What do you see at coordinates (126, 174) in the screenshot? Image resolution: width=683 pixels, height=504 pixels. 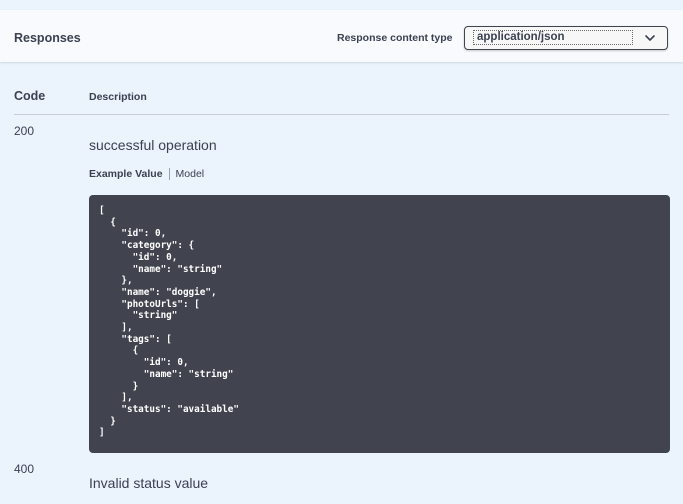 I see `tab-example-value: Example Value` at bounding box center [126, 174].